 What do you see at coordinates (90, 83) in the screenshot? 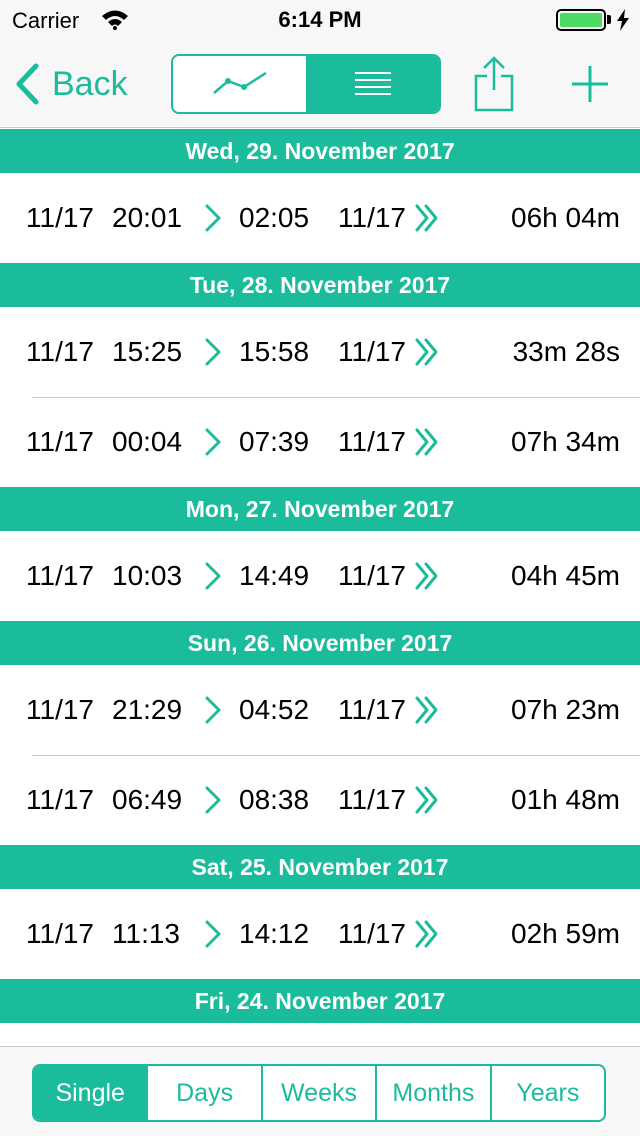
I see `back-button-label: Back` at bounding box center [90, 83].